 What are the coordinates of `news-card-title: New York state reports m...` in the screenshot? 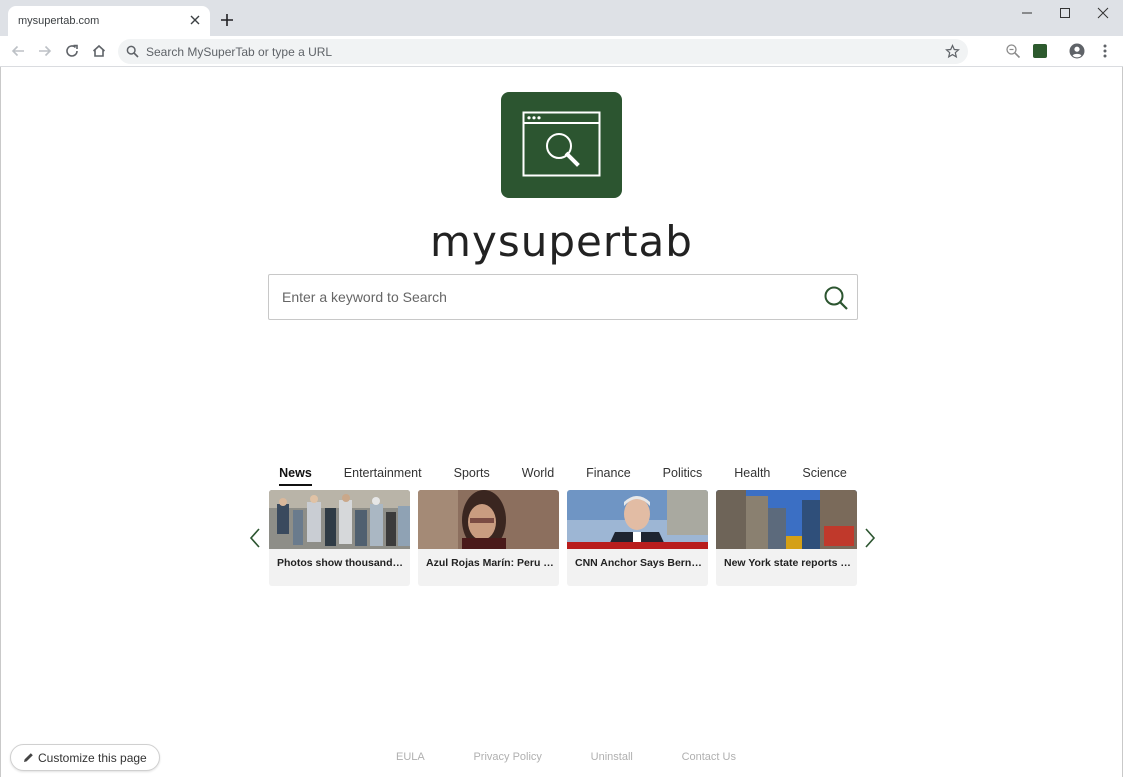 It's located at (788, 563).